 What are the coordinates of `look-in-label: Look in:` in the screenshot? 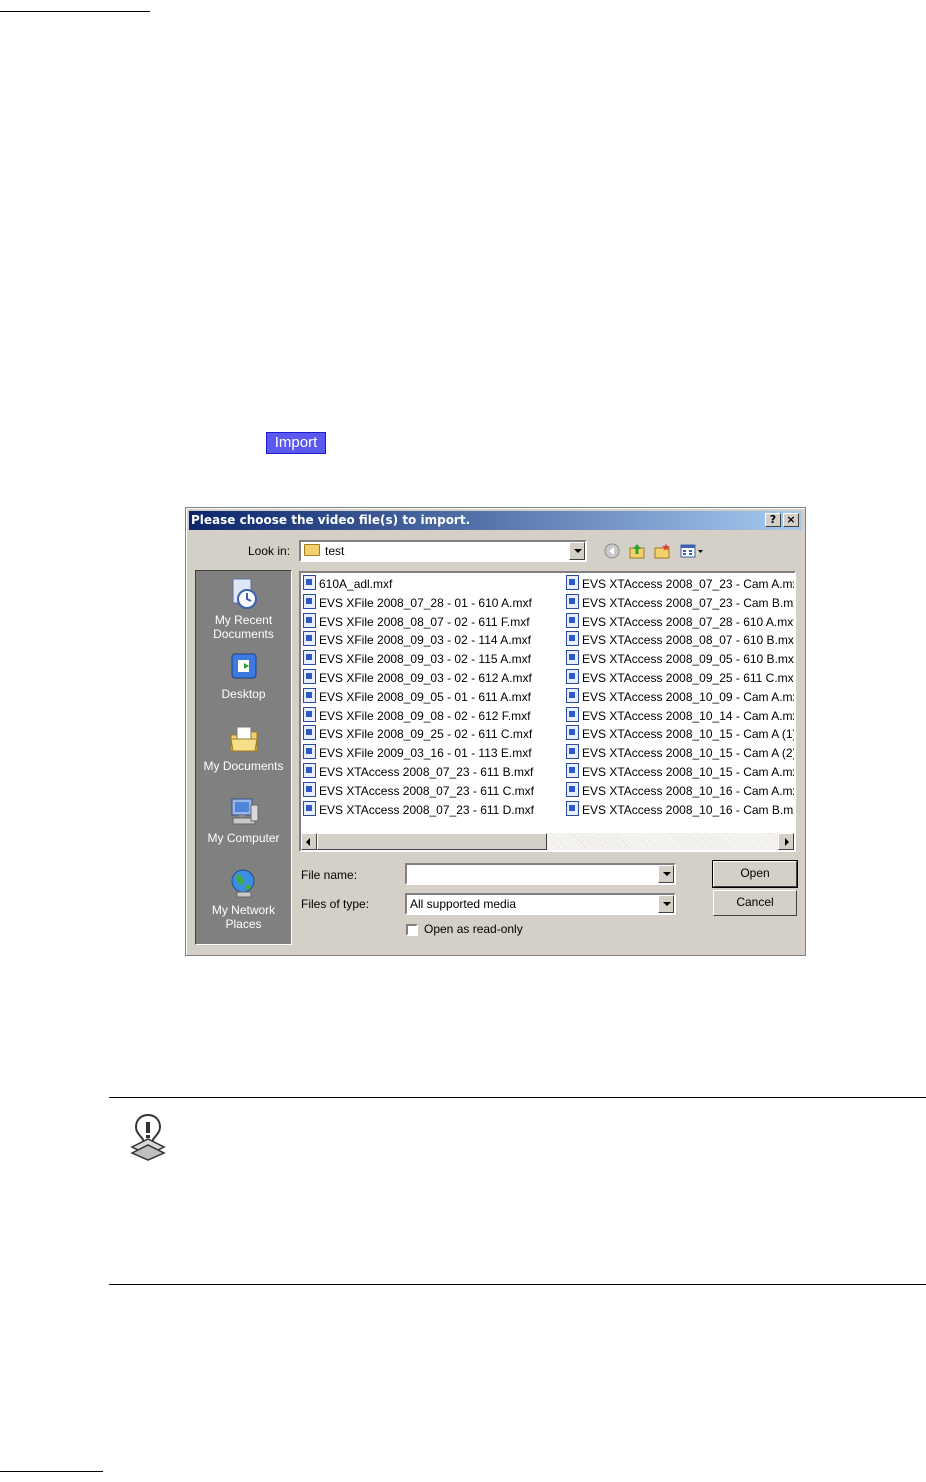 It's located at (269, 551).